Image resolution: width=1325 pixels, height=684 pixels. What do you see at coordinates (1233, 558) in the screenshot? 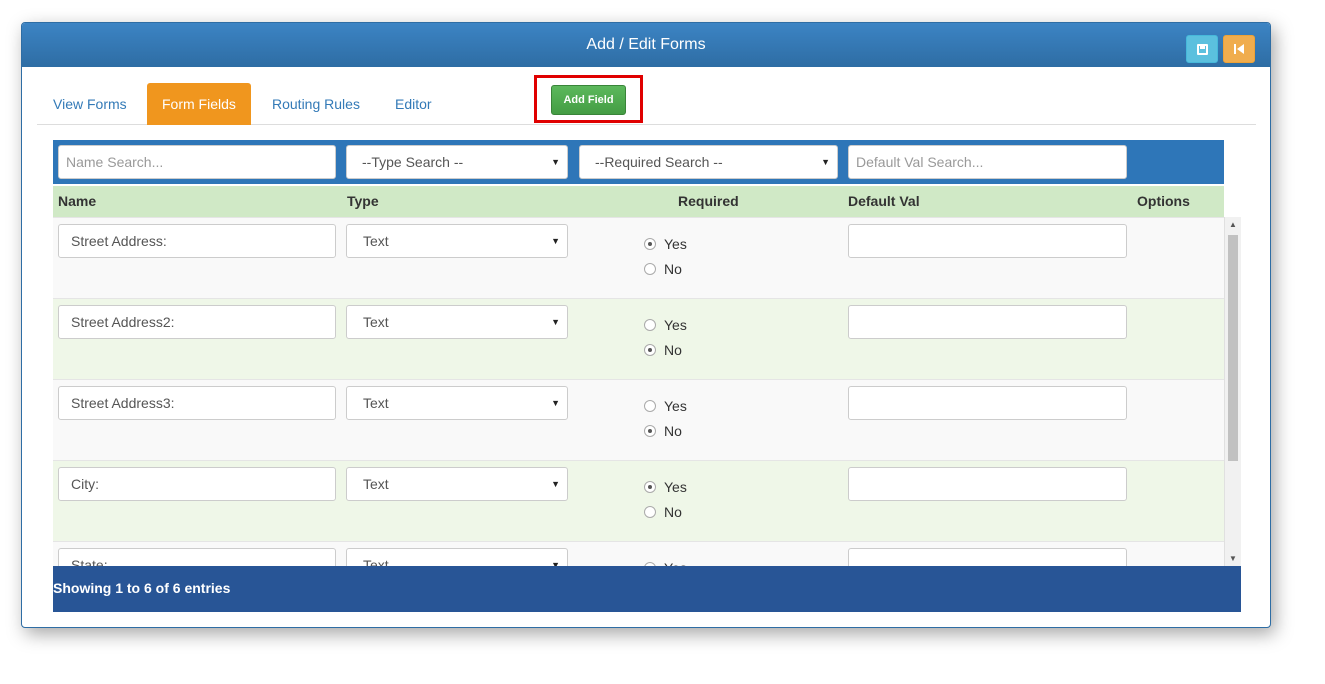
I see `scroll-down-icon: ▼` at bounding box center [1233, 558].